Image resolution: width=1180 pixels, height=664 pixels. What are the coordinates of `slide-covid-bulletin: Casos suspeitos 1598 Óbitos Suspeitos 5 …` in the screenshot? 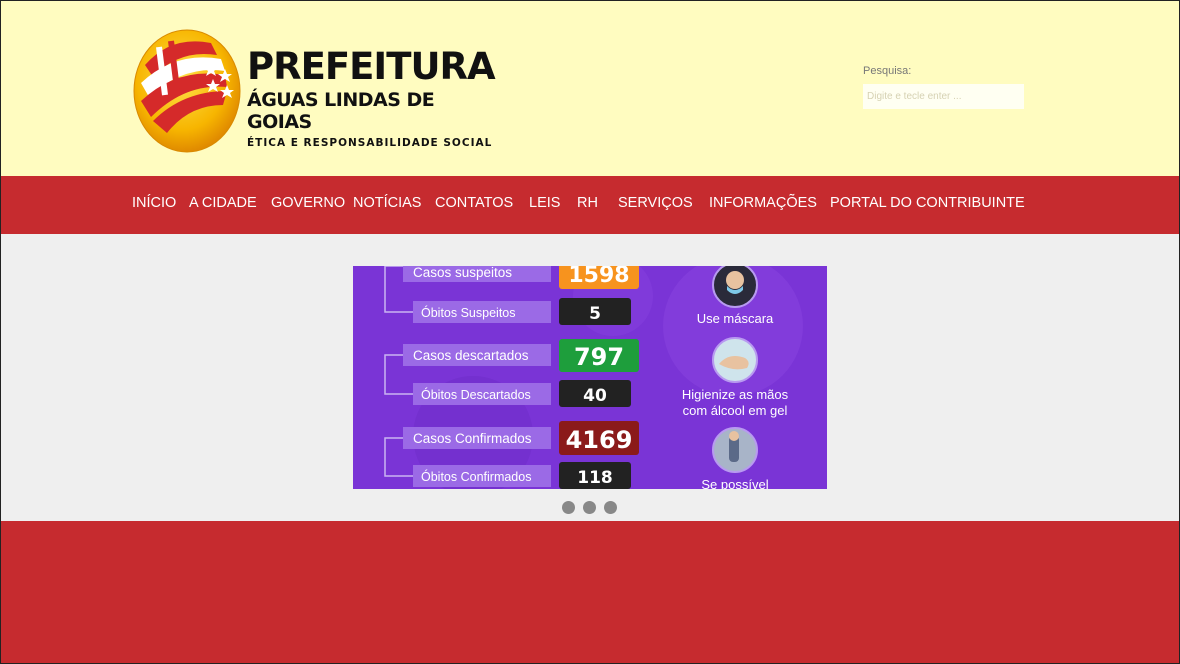 It's located at (590, 377).